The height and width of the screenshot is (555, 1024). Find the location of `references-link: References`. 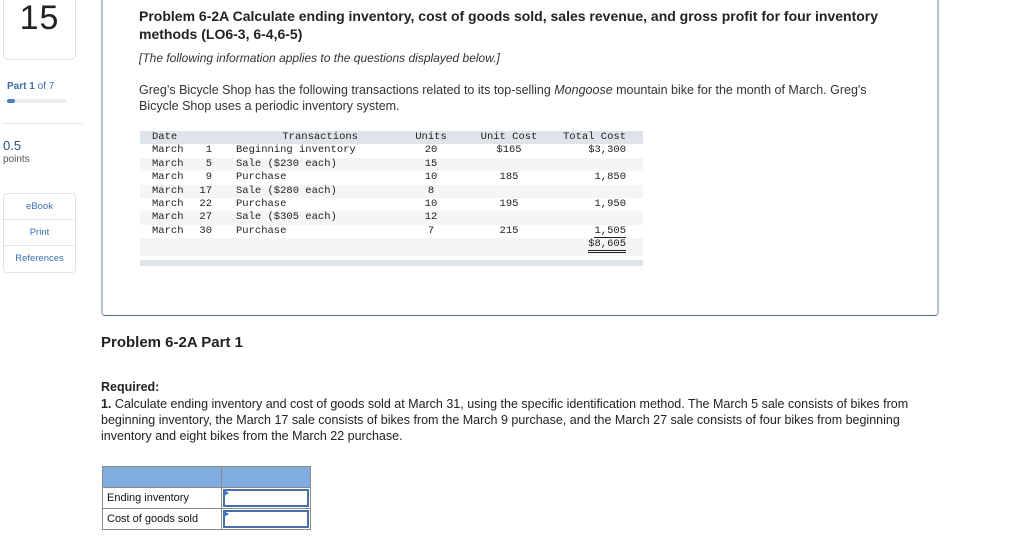

references-link: References is located at coordinates (39, 259).